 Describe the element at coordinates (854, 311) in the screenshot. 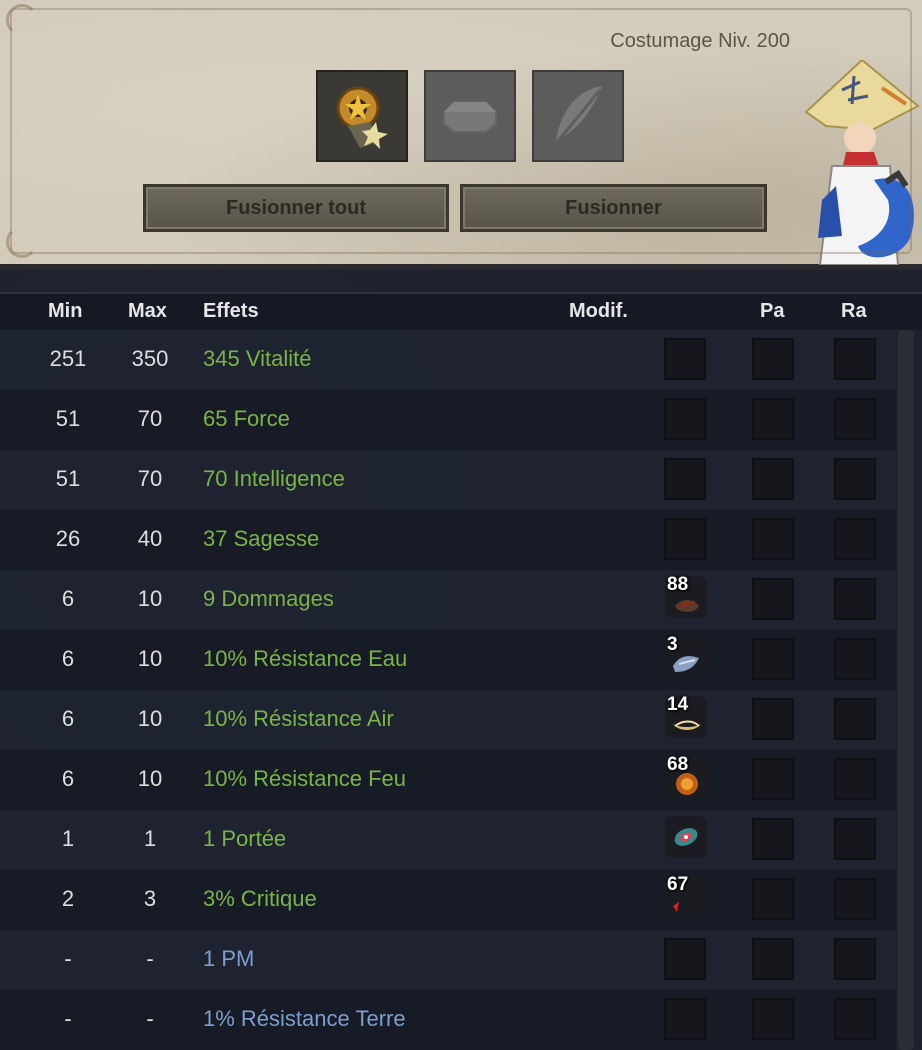

I see `column-header-ra: Ra` at that location.